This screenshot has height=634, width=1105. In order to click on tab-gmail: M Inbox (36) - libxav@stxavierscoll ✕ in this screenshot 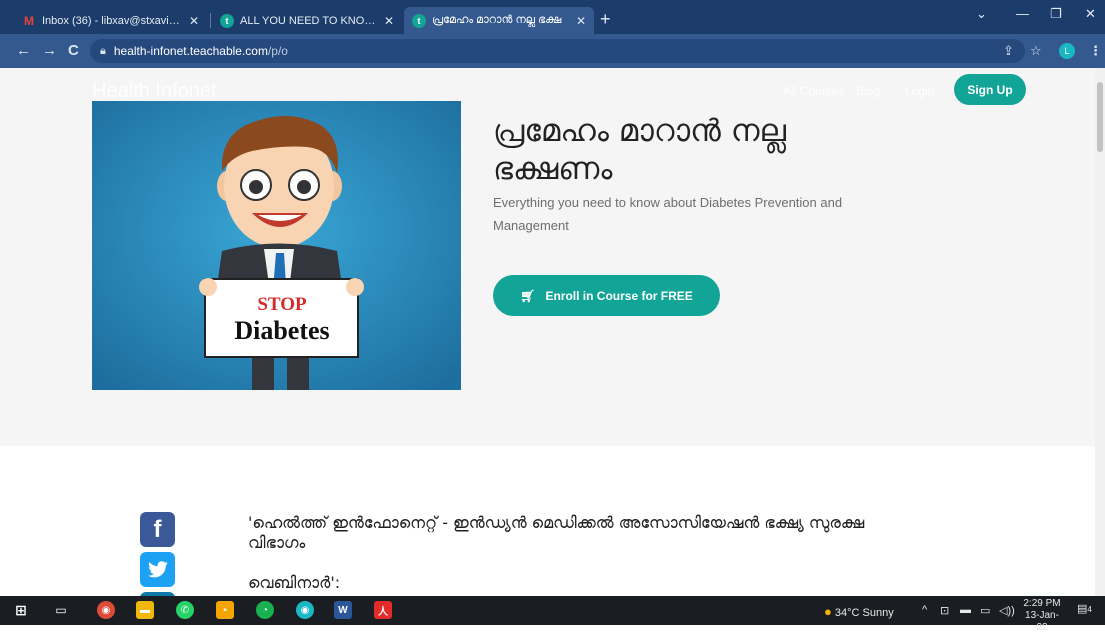, I will do `click(110, 20)`.